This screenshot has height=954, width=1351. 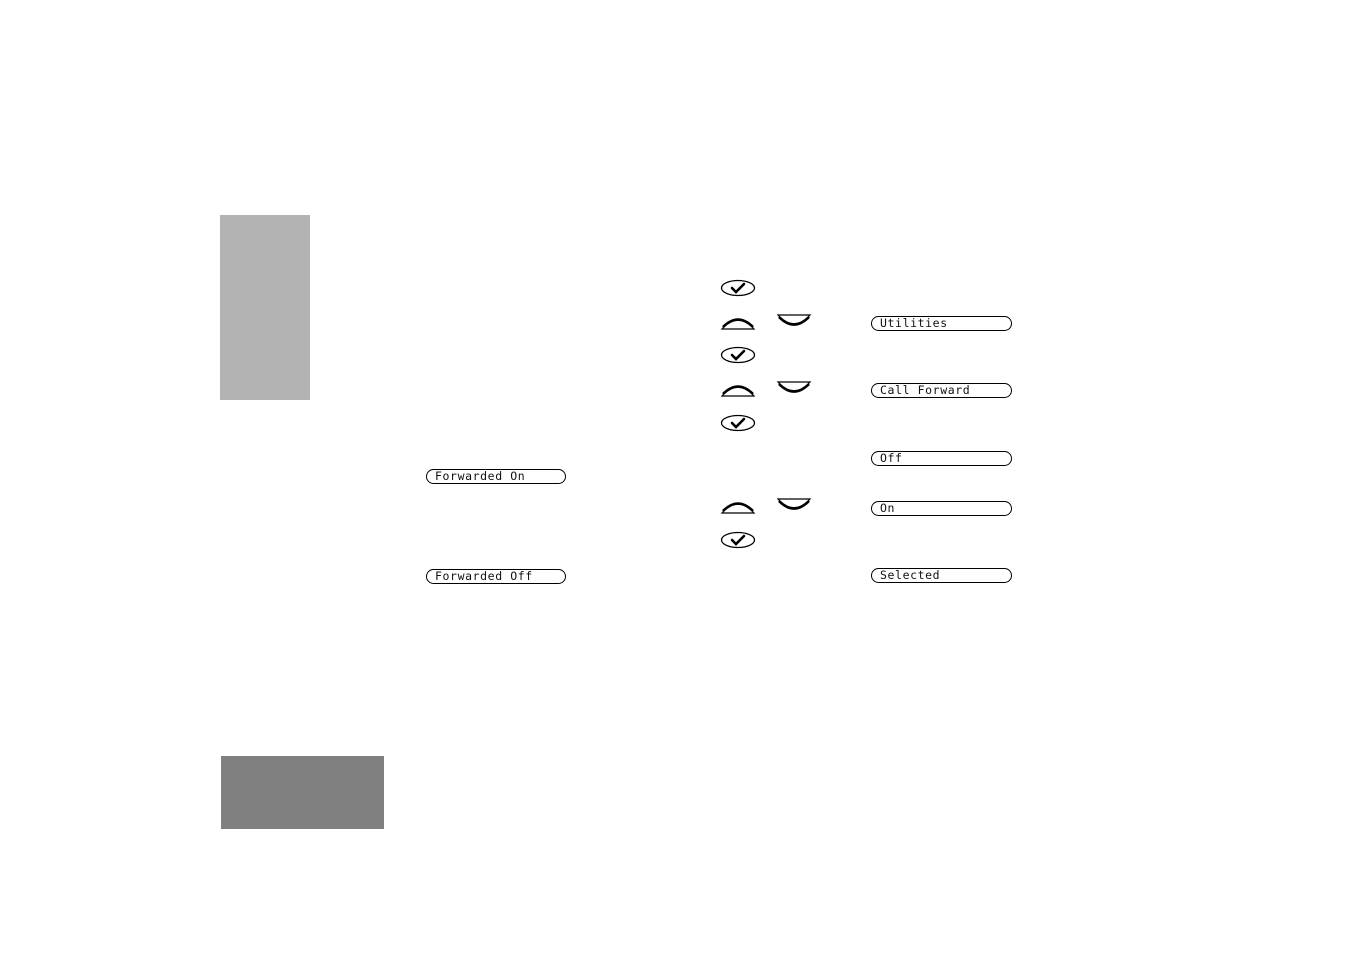 I want to click on display-call-forward: Call Forward, so click(x=941, y=390).